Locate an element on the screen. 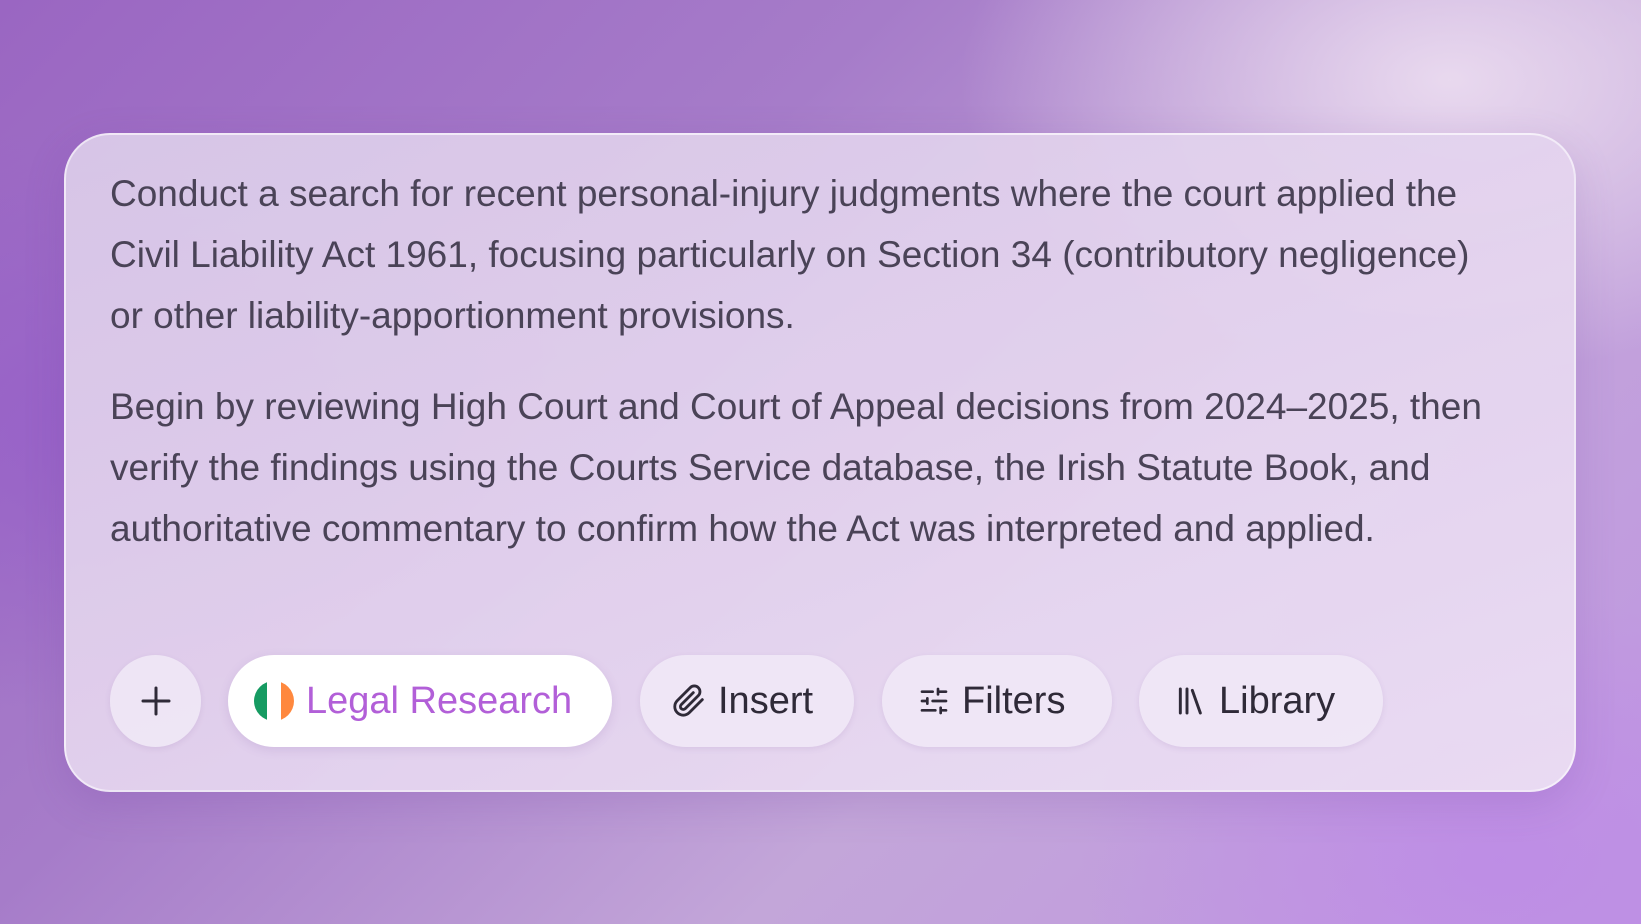  paperclip-icon is located at coordinates (689, 701).